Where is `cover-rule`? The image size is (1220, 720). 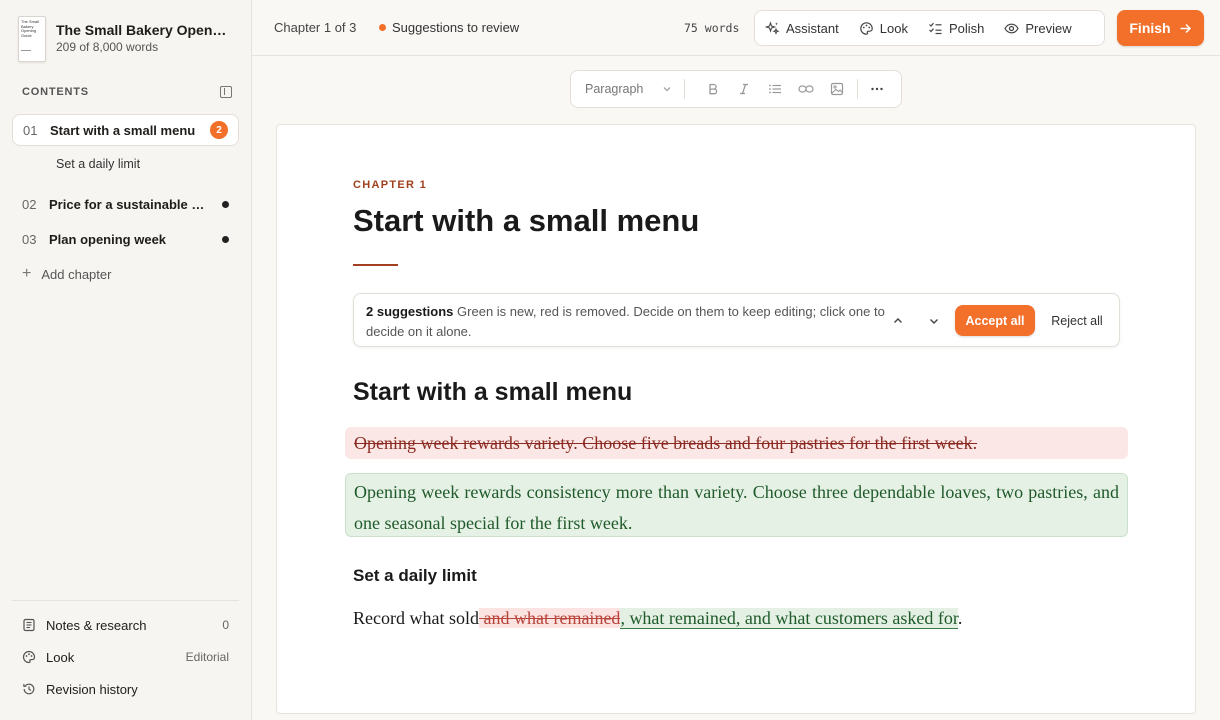
cover-rule is located at coordinates (26, 51).